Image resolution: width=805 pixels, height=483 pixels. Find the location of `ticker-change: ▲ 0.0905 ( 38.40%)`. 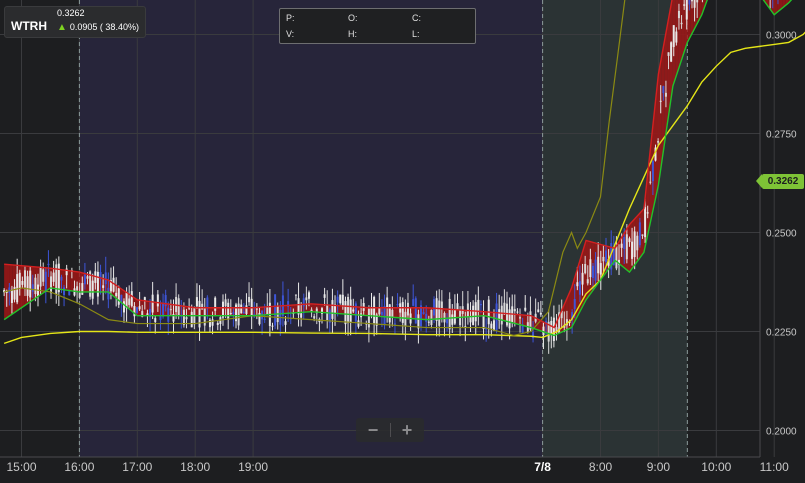

ticker-change: ▲ 0.0905 ( 38.40%) is located at coordinates (98, 27).